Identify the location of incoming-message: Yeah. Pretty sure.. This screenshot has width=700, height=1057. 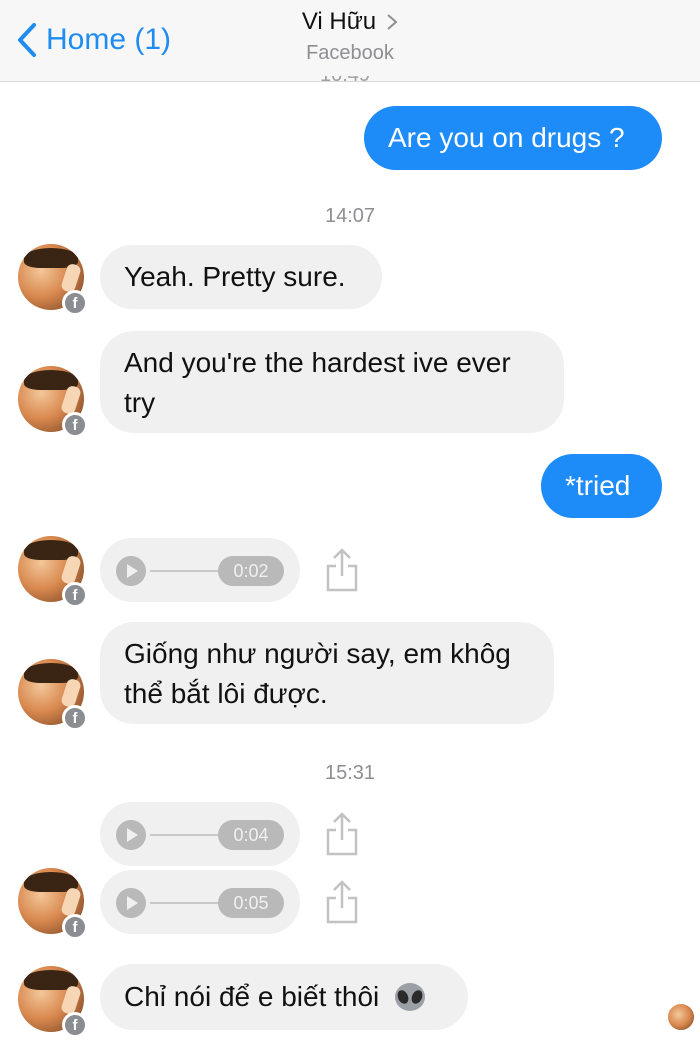
(241, 277).